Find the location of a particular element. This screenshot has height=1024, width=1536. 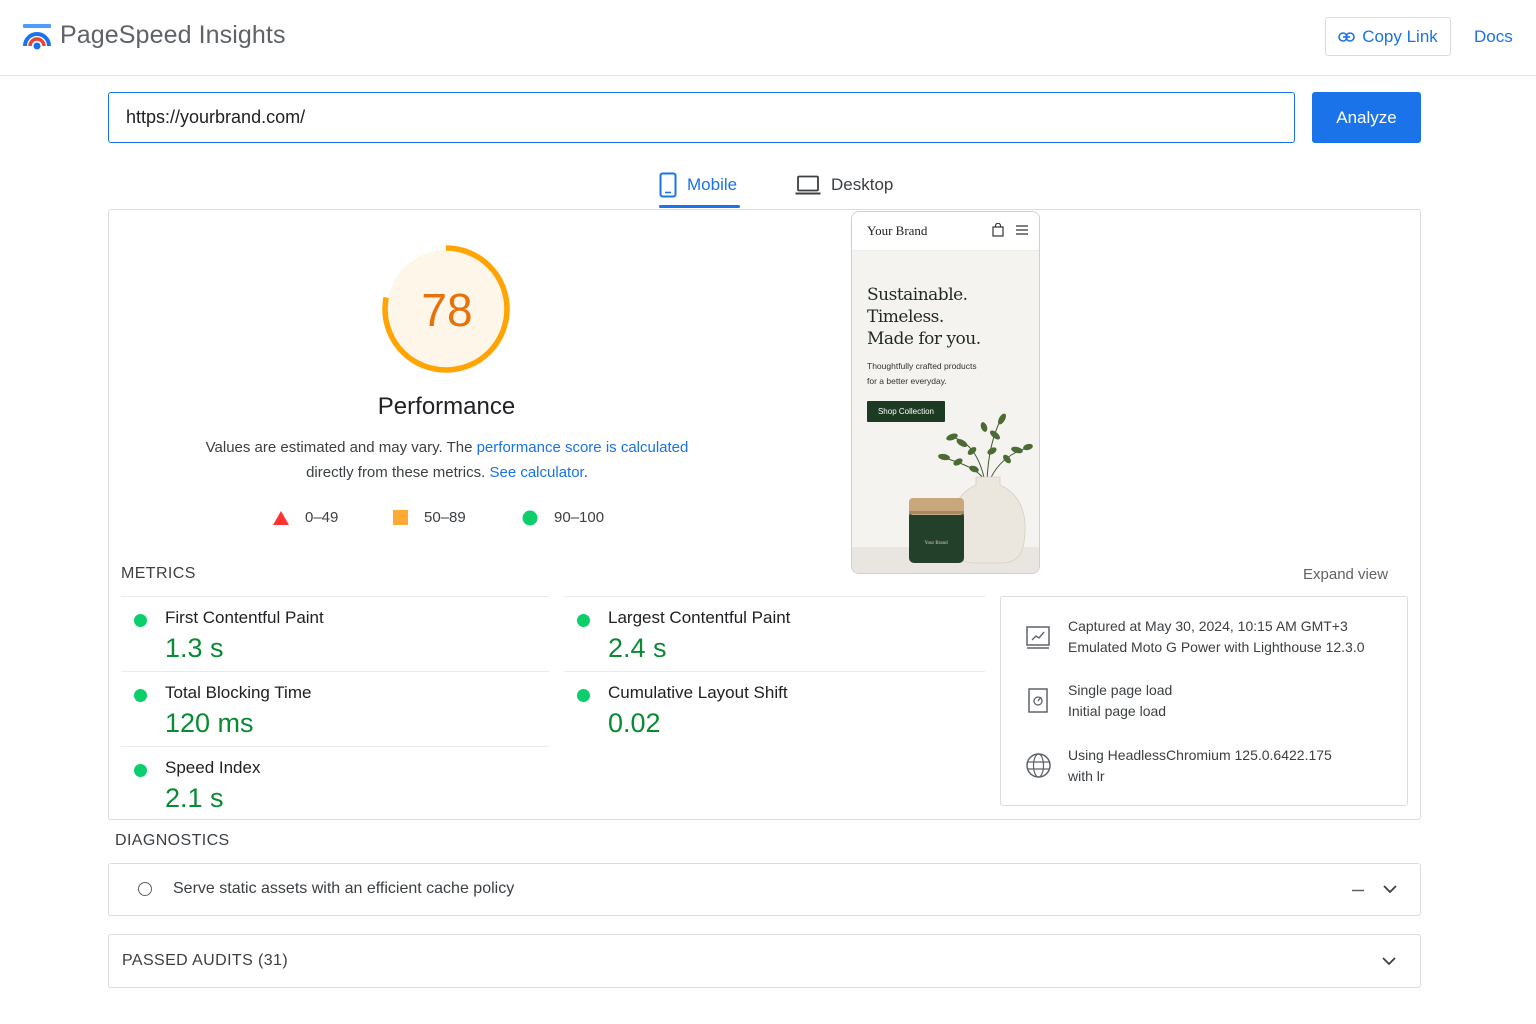

note-prefix: Values are estimated and may vary. The is located at coordinates (341, 447).